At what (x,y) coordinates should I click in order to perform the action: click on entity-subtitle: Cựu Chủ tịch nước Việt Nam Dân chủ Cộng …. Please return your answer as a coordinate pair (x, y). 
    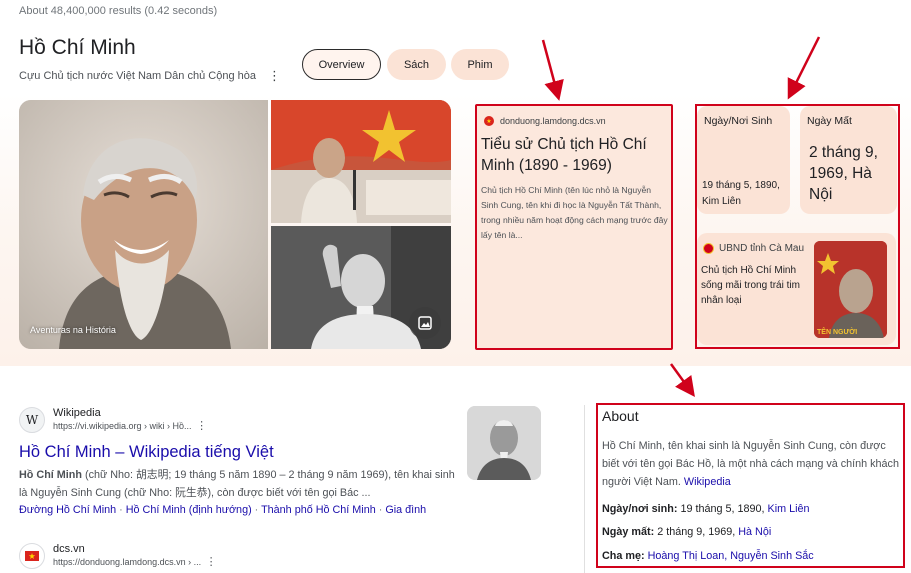
    Looking at the image, I should click on (137, 76).